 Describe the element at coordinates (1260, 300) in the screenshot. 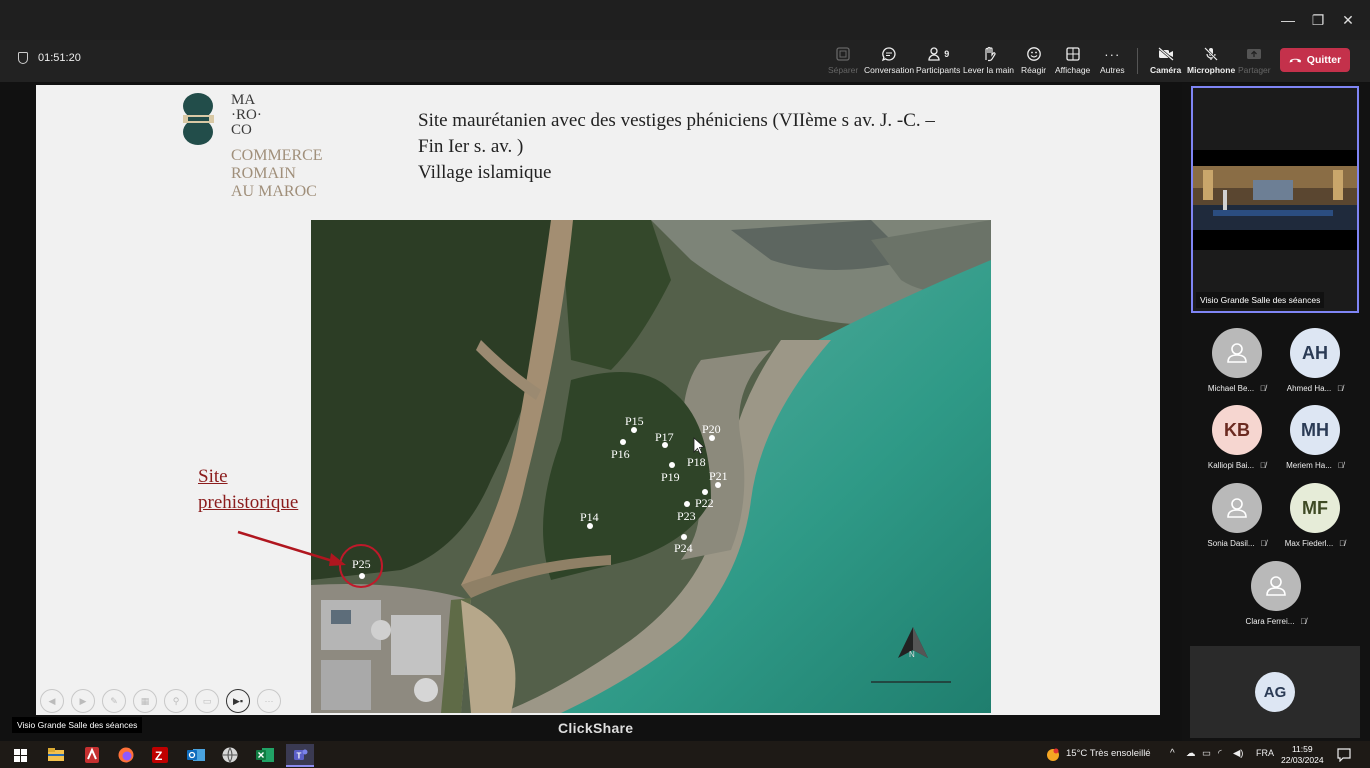

I see `video-tile-label: Visio Grande Salle des séances` at that location.